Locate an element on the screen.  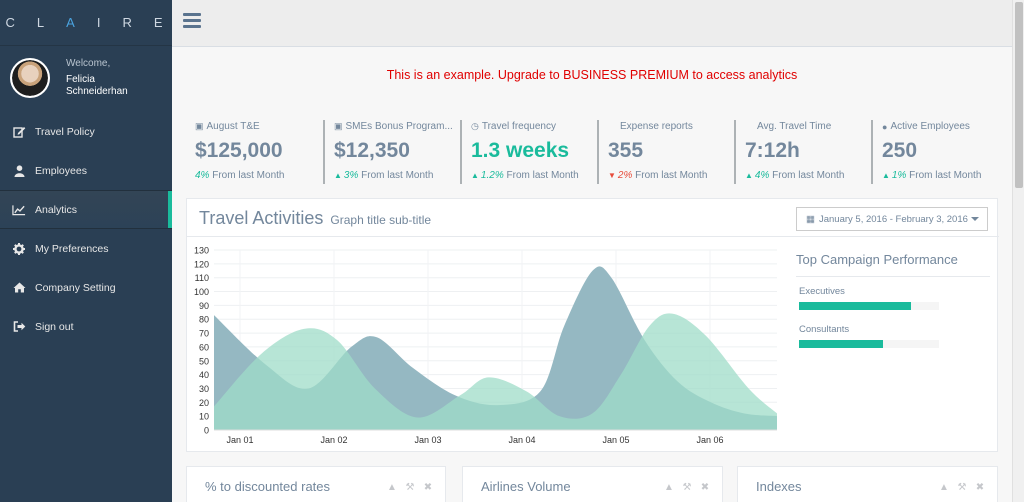
campaign-item: Executives is located at coordinates (869, 298).